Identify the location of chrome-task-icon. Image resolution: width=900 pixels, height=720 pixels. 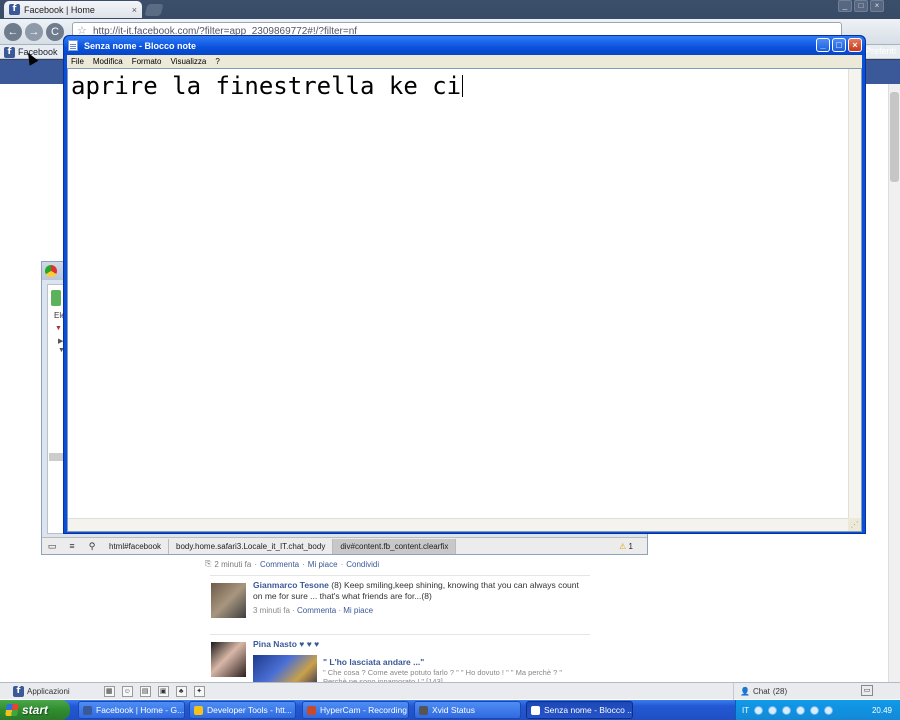
(87, 710).